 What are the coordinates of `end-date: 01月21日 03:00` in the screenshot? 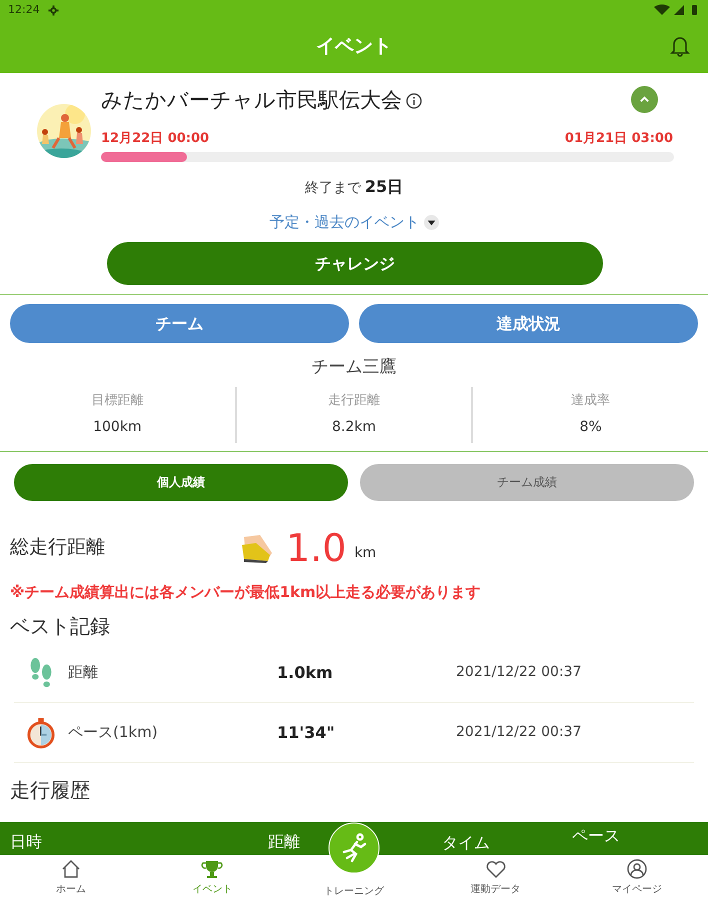 It's located at (618, 139).